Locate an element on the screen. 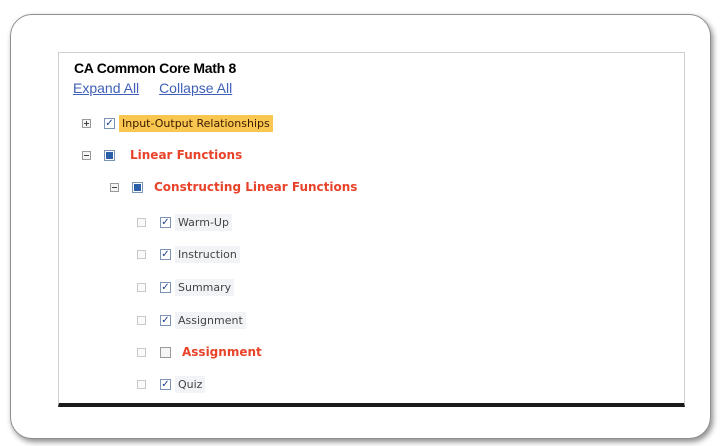  expand-all-link: Expand All is located at coordinates (106, 88).